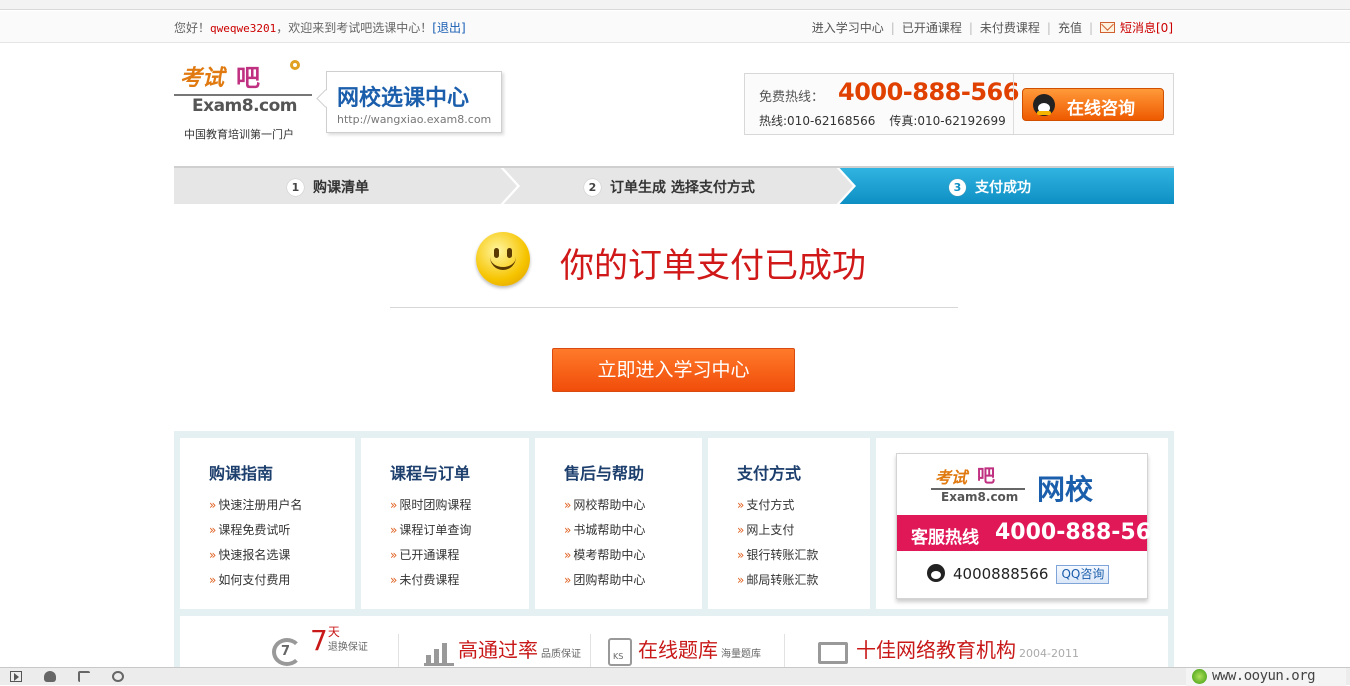 Image resolution: width=1350 pixels, height=686 pixels. What do you see at coordinates (604, 583) in the screenshot?
I see `help-link: 团购帮助中心` at bounding box center [604, 583].